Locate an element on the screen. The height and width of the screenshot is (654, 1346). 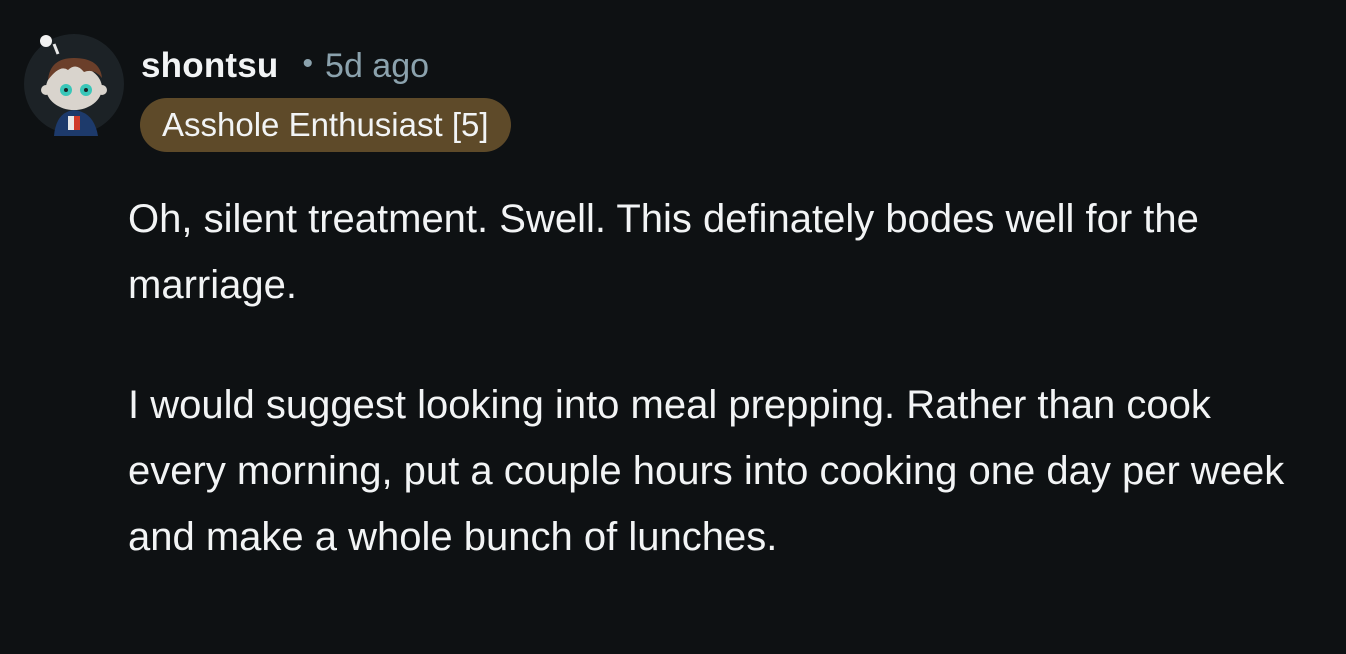
user-flair: Asshole Enthusiast [5] is located at coordinates (325, 125).